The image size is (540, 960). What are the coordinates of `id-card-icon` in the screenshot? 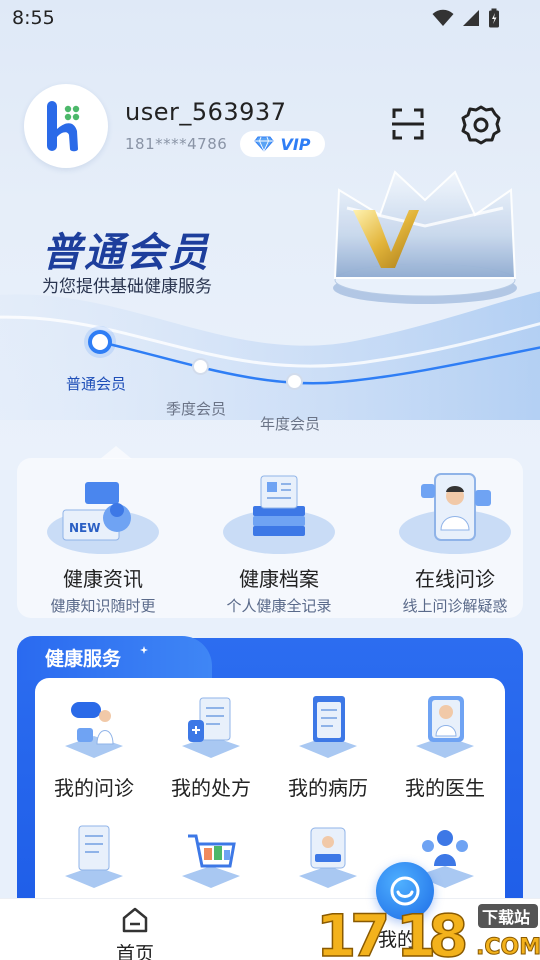 It's located at (328, 857).